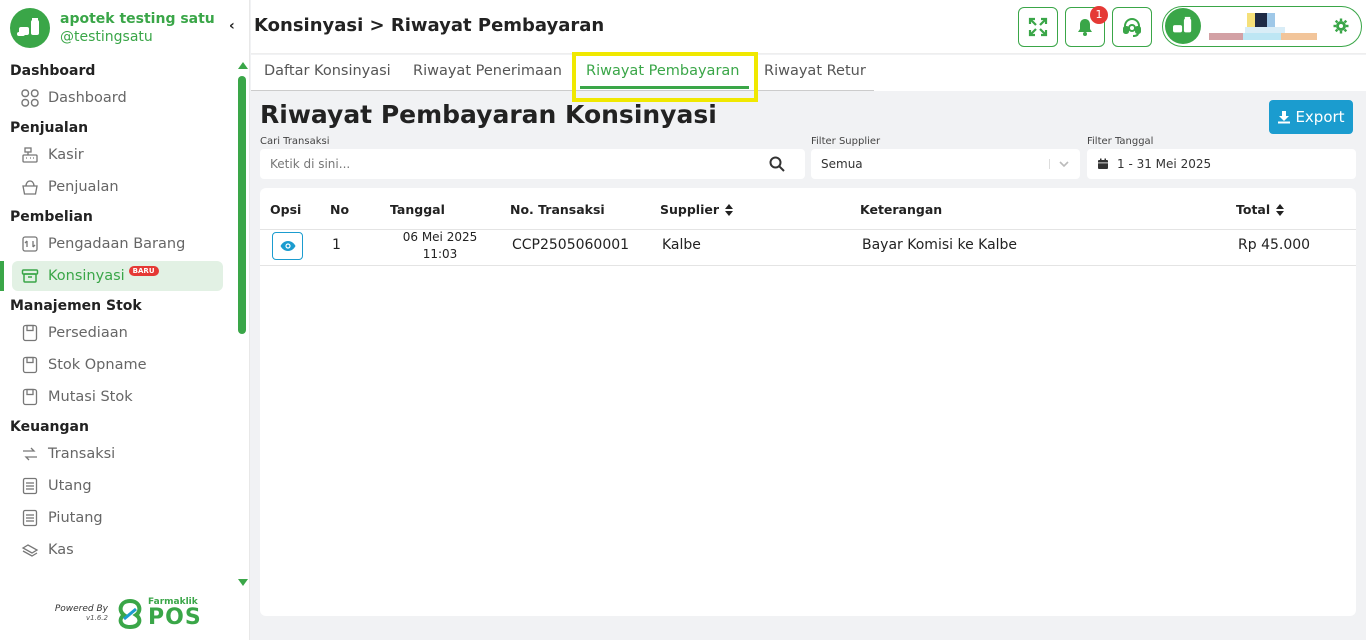 Image resolution: width=1366 pixels, height=640 pixels. What do you see at coordinates (88, 333) in the screenshot?
I see `sidebar-item-label: Persediaan` at bounding box center [88, 333].